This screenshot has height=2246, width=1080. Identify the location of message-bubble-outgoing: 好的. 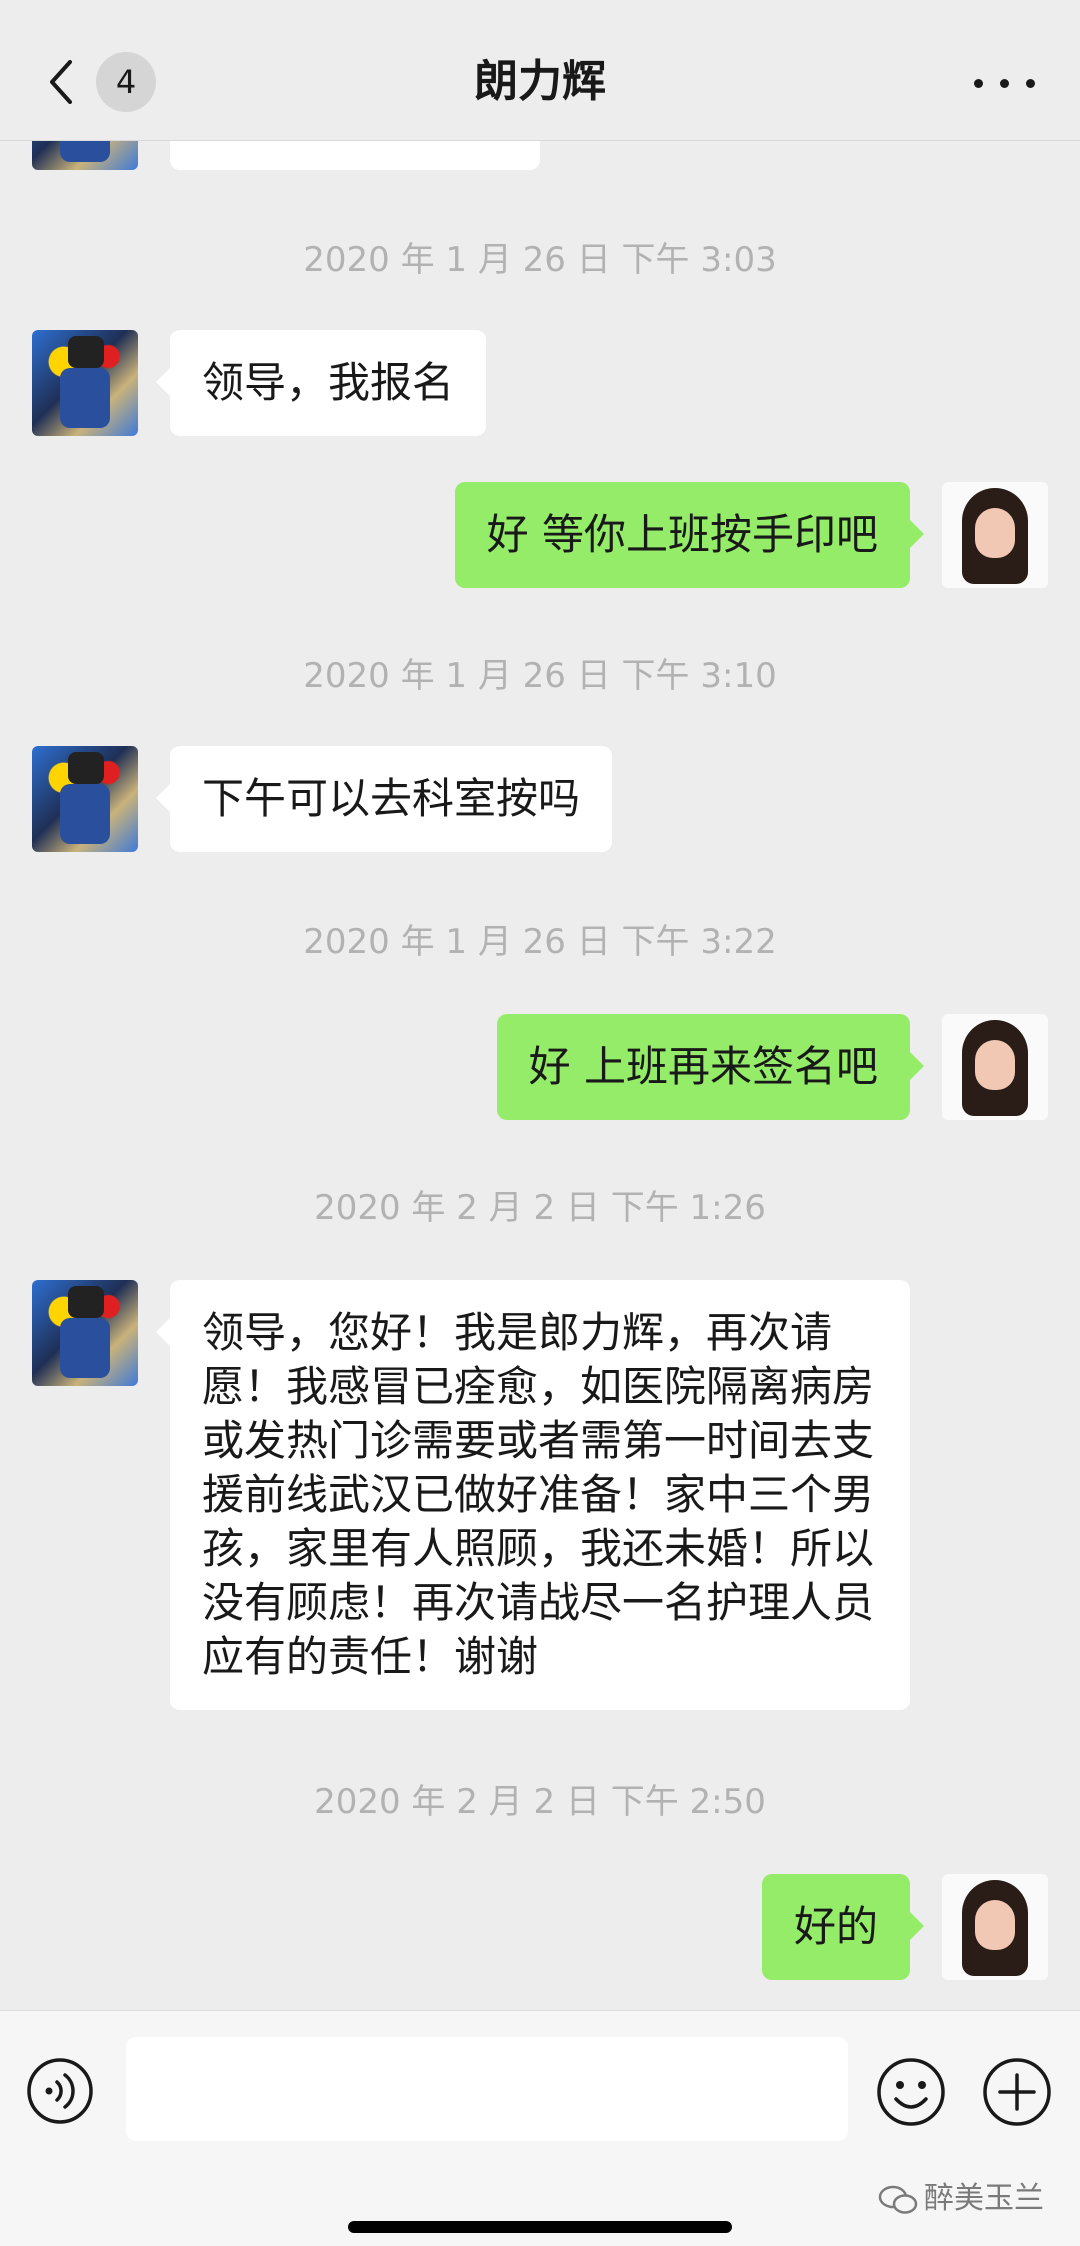
(843, 1927).